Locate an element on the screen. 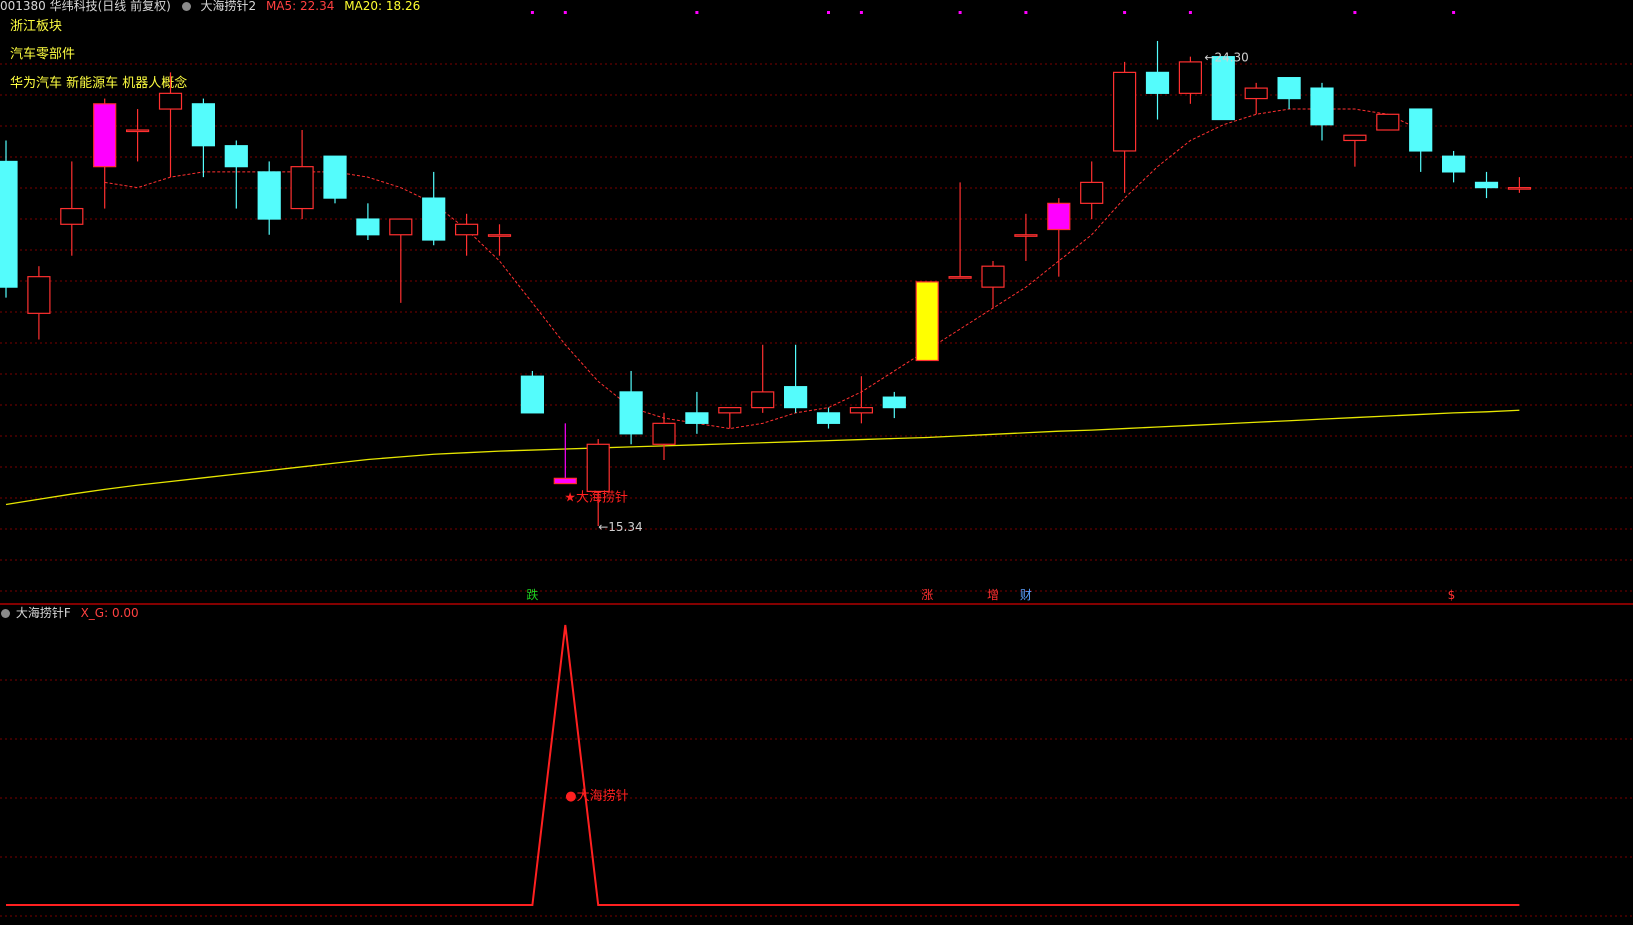  sub-indicator-name: 大海捞针F is located at coordinates (43, 613).